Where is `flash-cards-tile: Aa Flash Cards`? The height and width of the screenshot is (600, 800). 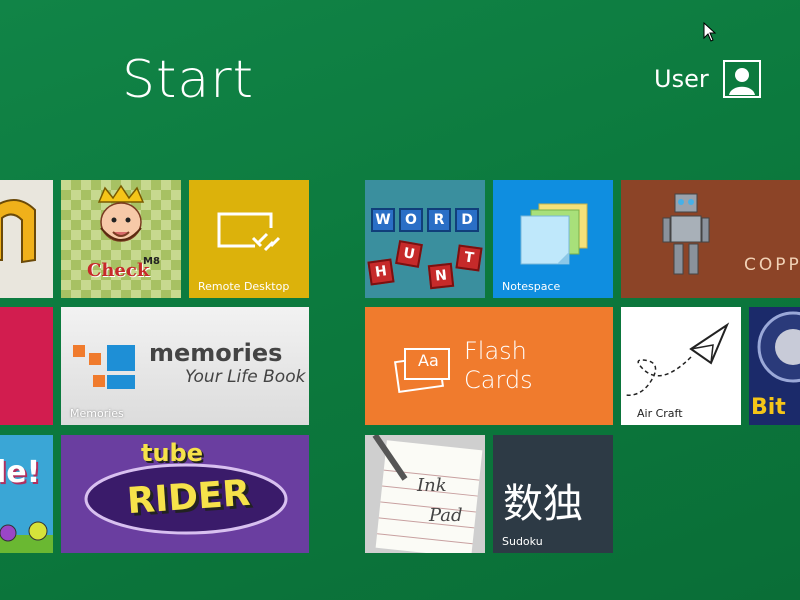 flash-cards-tile: Aa Flash Cards is located at coordinates (489, 366).